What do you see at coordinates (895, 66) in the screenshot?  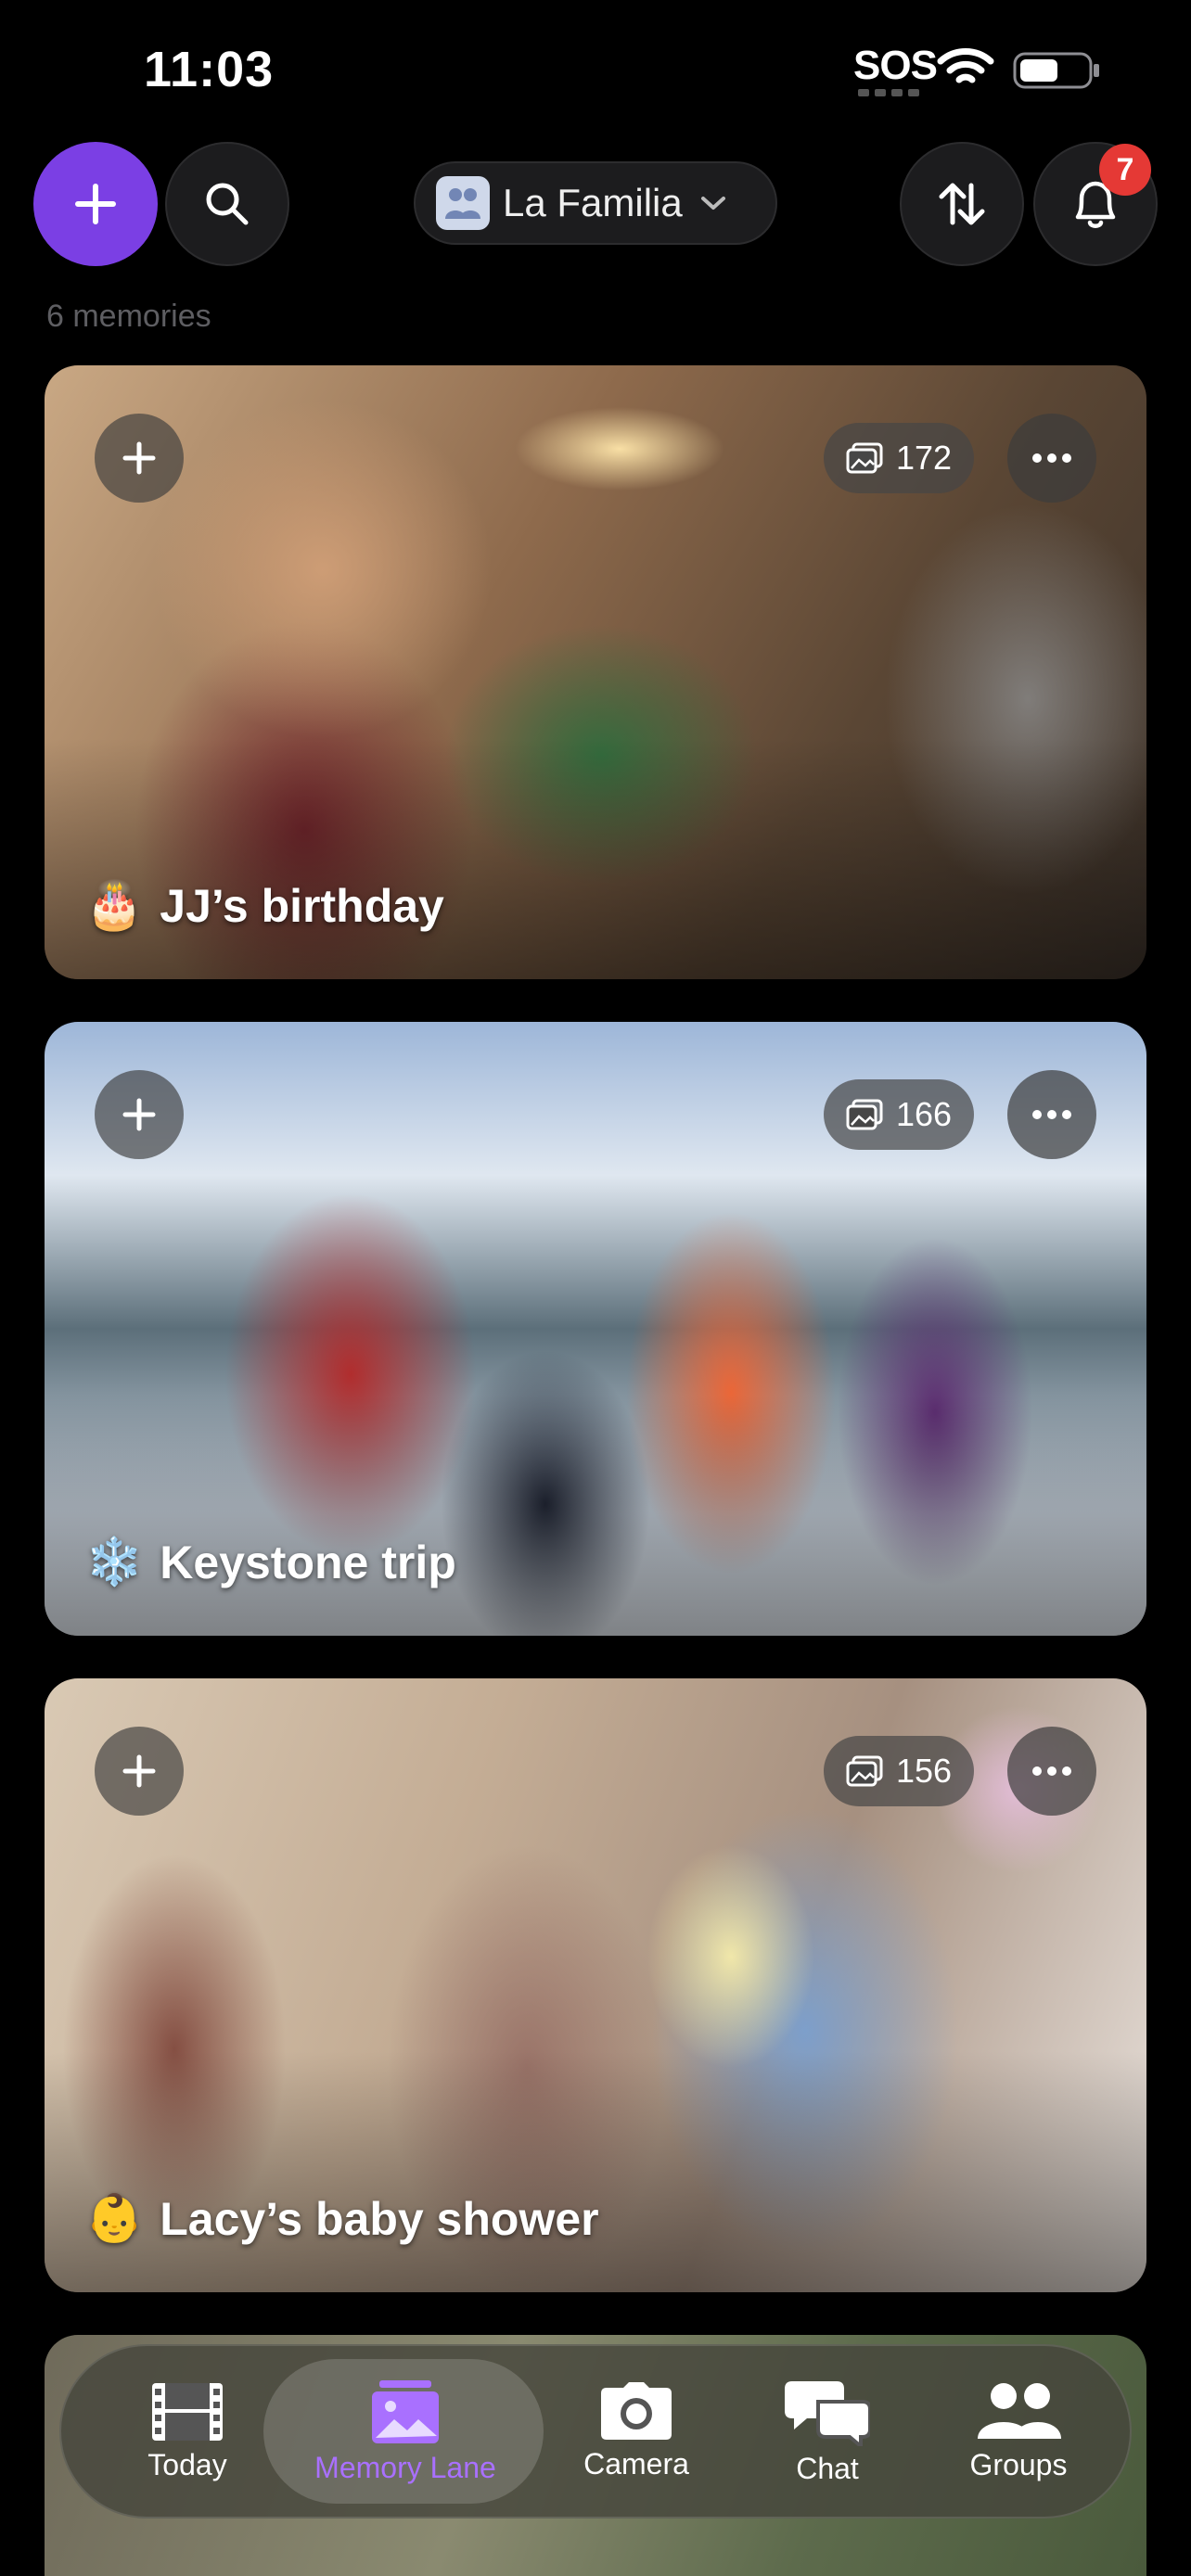 I see `sos-indicator: SOS` at bounding box center [895, 66].